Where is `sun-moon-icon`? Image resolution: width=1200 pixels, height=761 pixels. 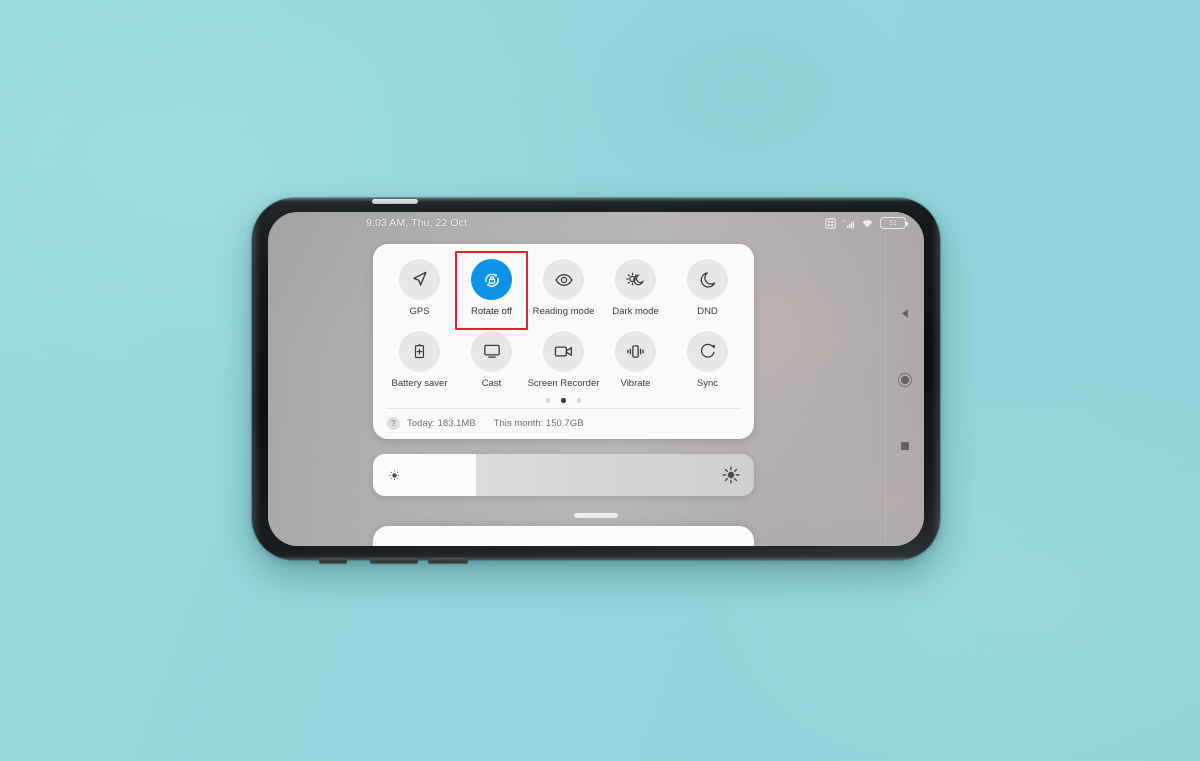
sun-moon-icon is located at coordinates (635, 279).